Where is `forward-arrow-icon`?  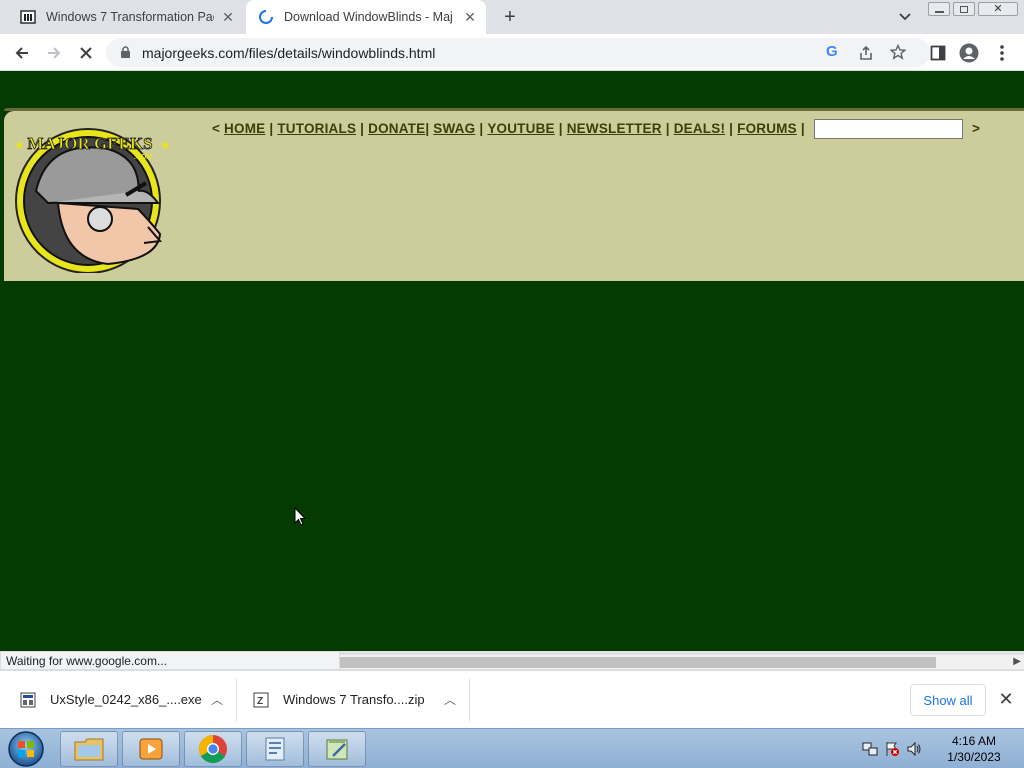 forward-arrow-icon is located at coordinates (54, 53).